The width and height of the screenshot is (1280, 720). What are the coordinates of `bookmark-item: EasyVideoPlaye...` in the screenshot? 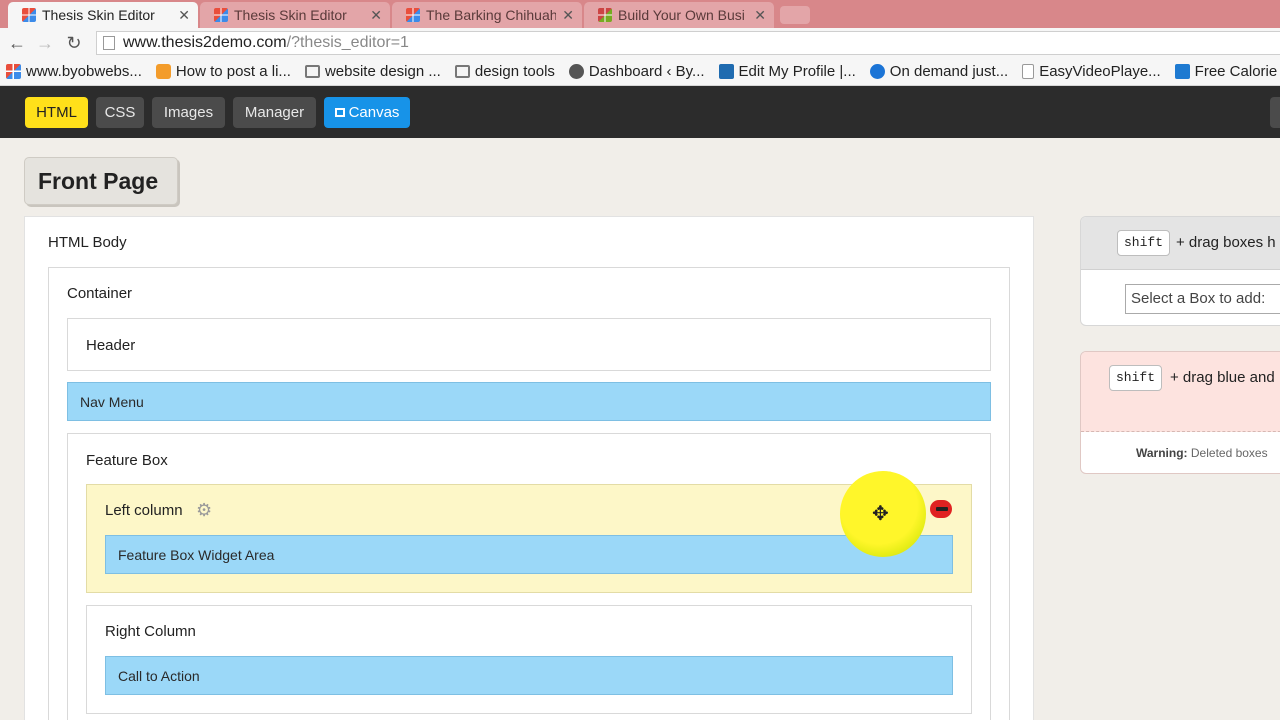 It's located at (1091, 71).